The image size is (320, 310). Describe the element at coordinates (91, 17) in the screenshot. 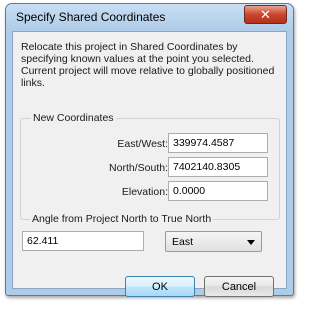

I see `dialog-title: Specify Shared Coordinates` at that location.